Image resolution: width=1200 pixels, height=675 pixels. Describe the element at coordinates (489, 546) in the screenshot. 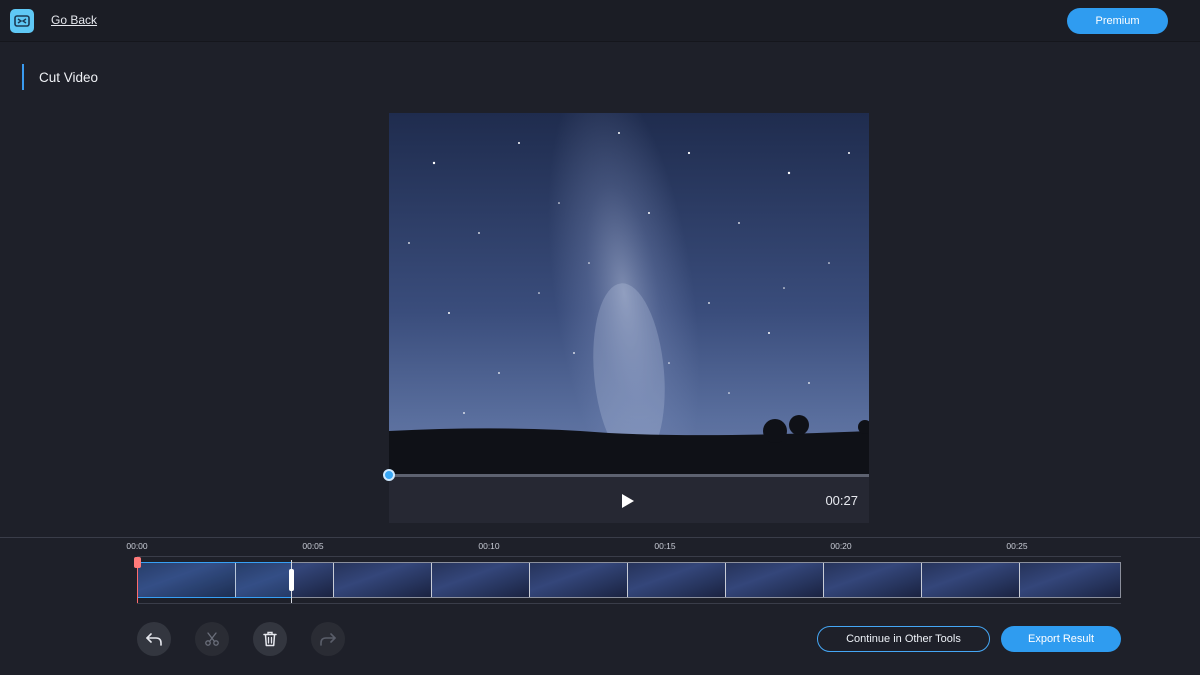

I see `tick-label: 00:10` at that location.